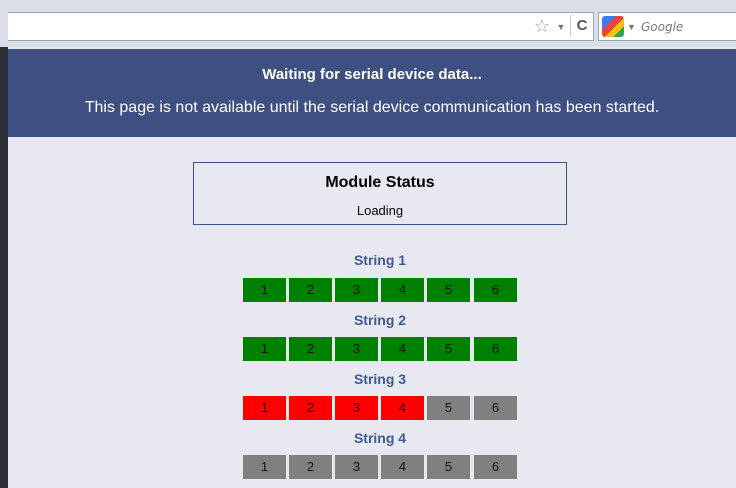 Image resolution: width=736 pixels, height=488 pixels. What do you see at coordinates (380, 210) in the screenshot?
I see `module-status-text: Loading` at bounding box center [380, 210].